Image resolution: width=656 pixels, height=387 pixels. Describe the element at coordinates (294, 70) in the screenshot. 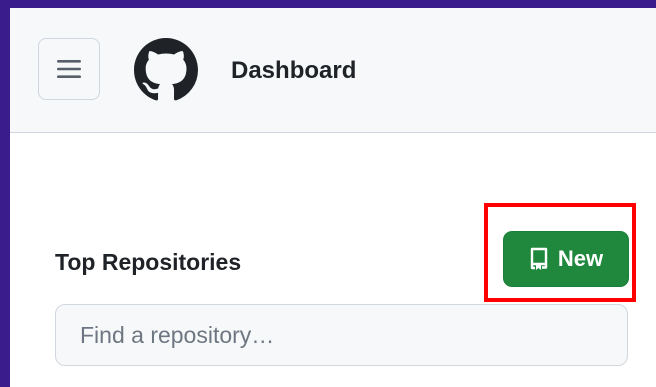

I see `page-title: Dashboard` at that location.